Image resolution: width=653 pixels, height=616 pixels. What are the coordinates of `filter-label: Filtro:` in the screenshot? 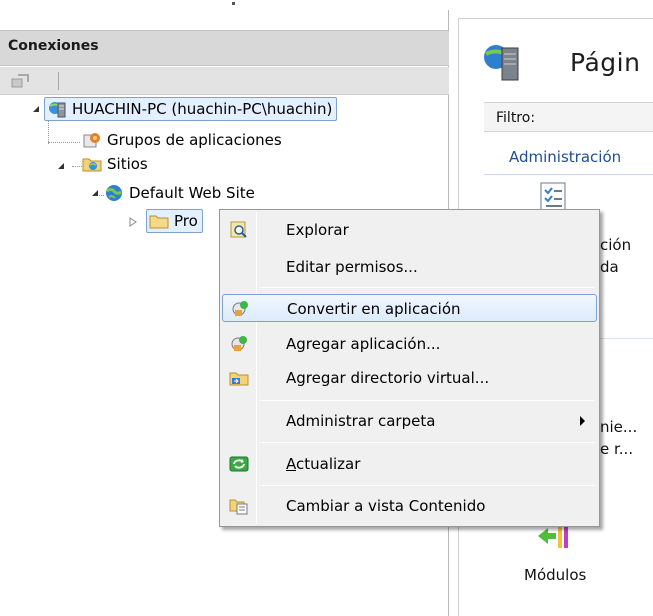 It's located at (516, 118).